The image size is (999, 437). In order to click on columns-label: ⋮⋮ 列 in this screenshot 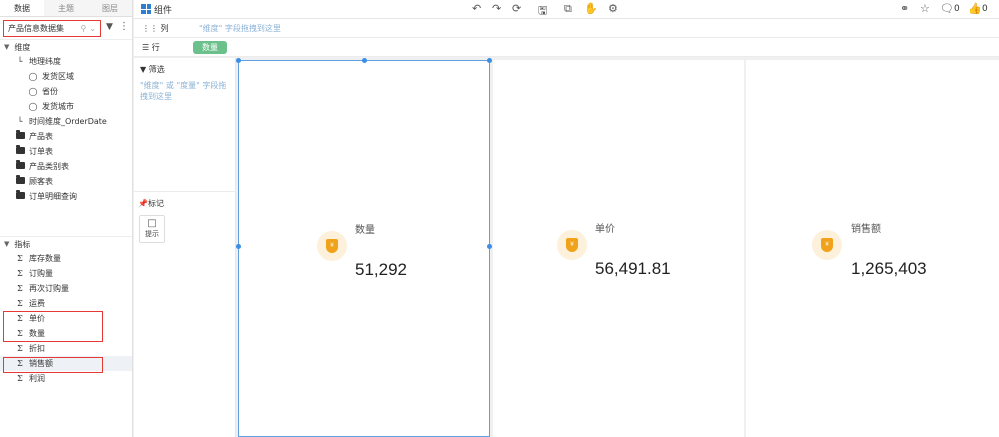, I will do `click(155, 28)`.